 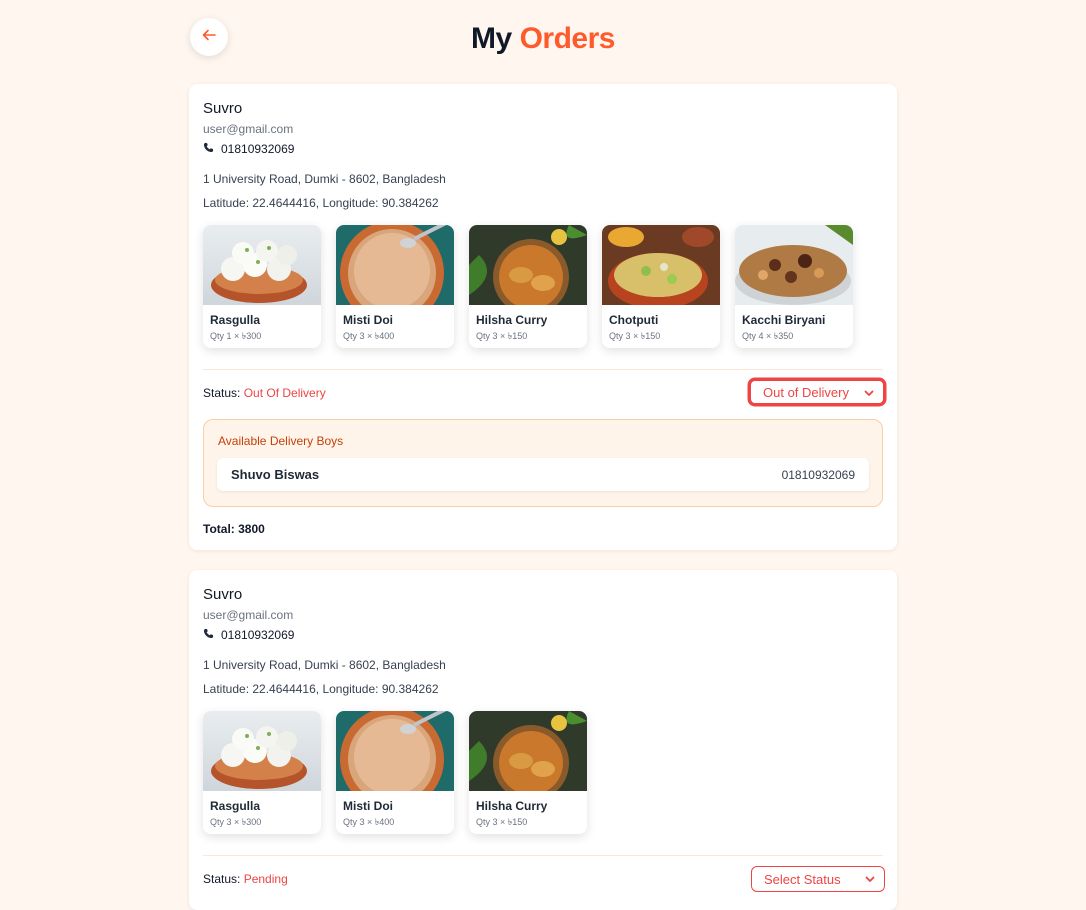 I want to click on status-select: Out of Delivery, so click(x=817, y=392).